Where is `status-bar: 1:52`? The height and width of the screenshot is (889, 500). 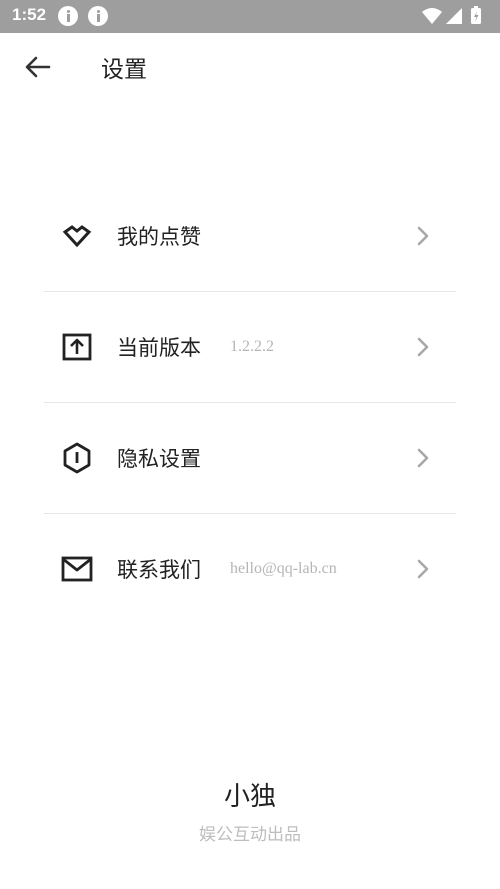 status-bar: 1:52 is located at coordinates (250, 16).